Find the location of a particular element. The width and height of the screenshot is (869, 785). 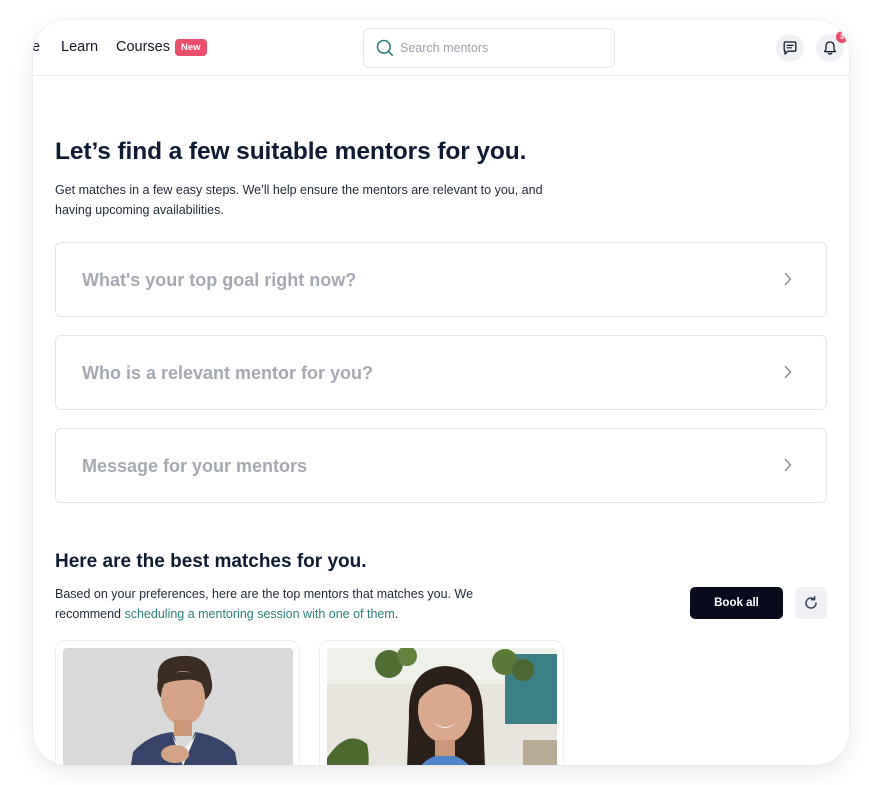

refresh-button is located at coordinates (811, 603).